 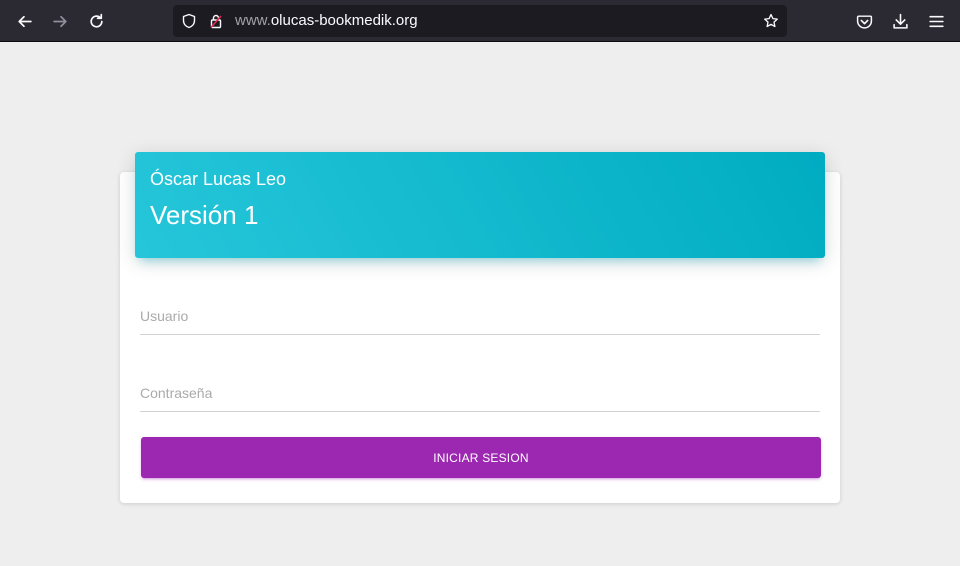 I want to click on browser-toolbar: www.olucas-bookmedik.org, so click(x=480, y=21).